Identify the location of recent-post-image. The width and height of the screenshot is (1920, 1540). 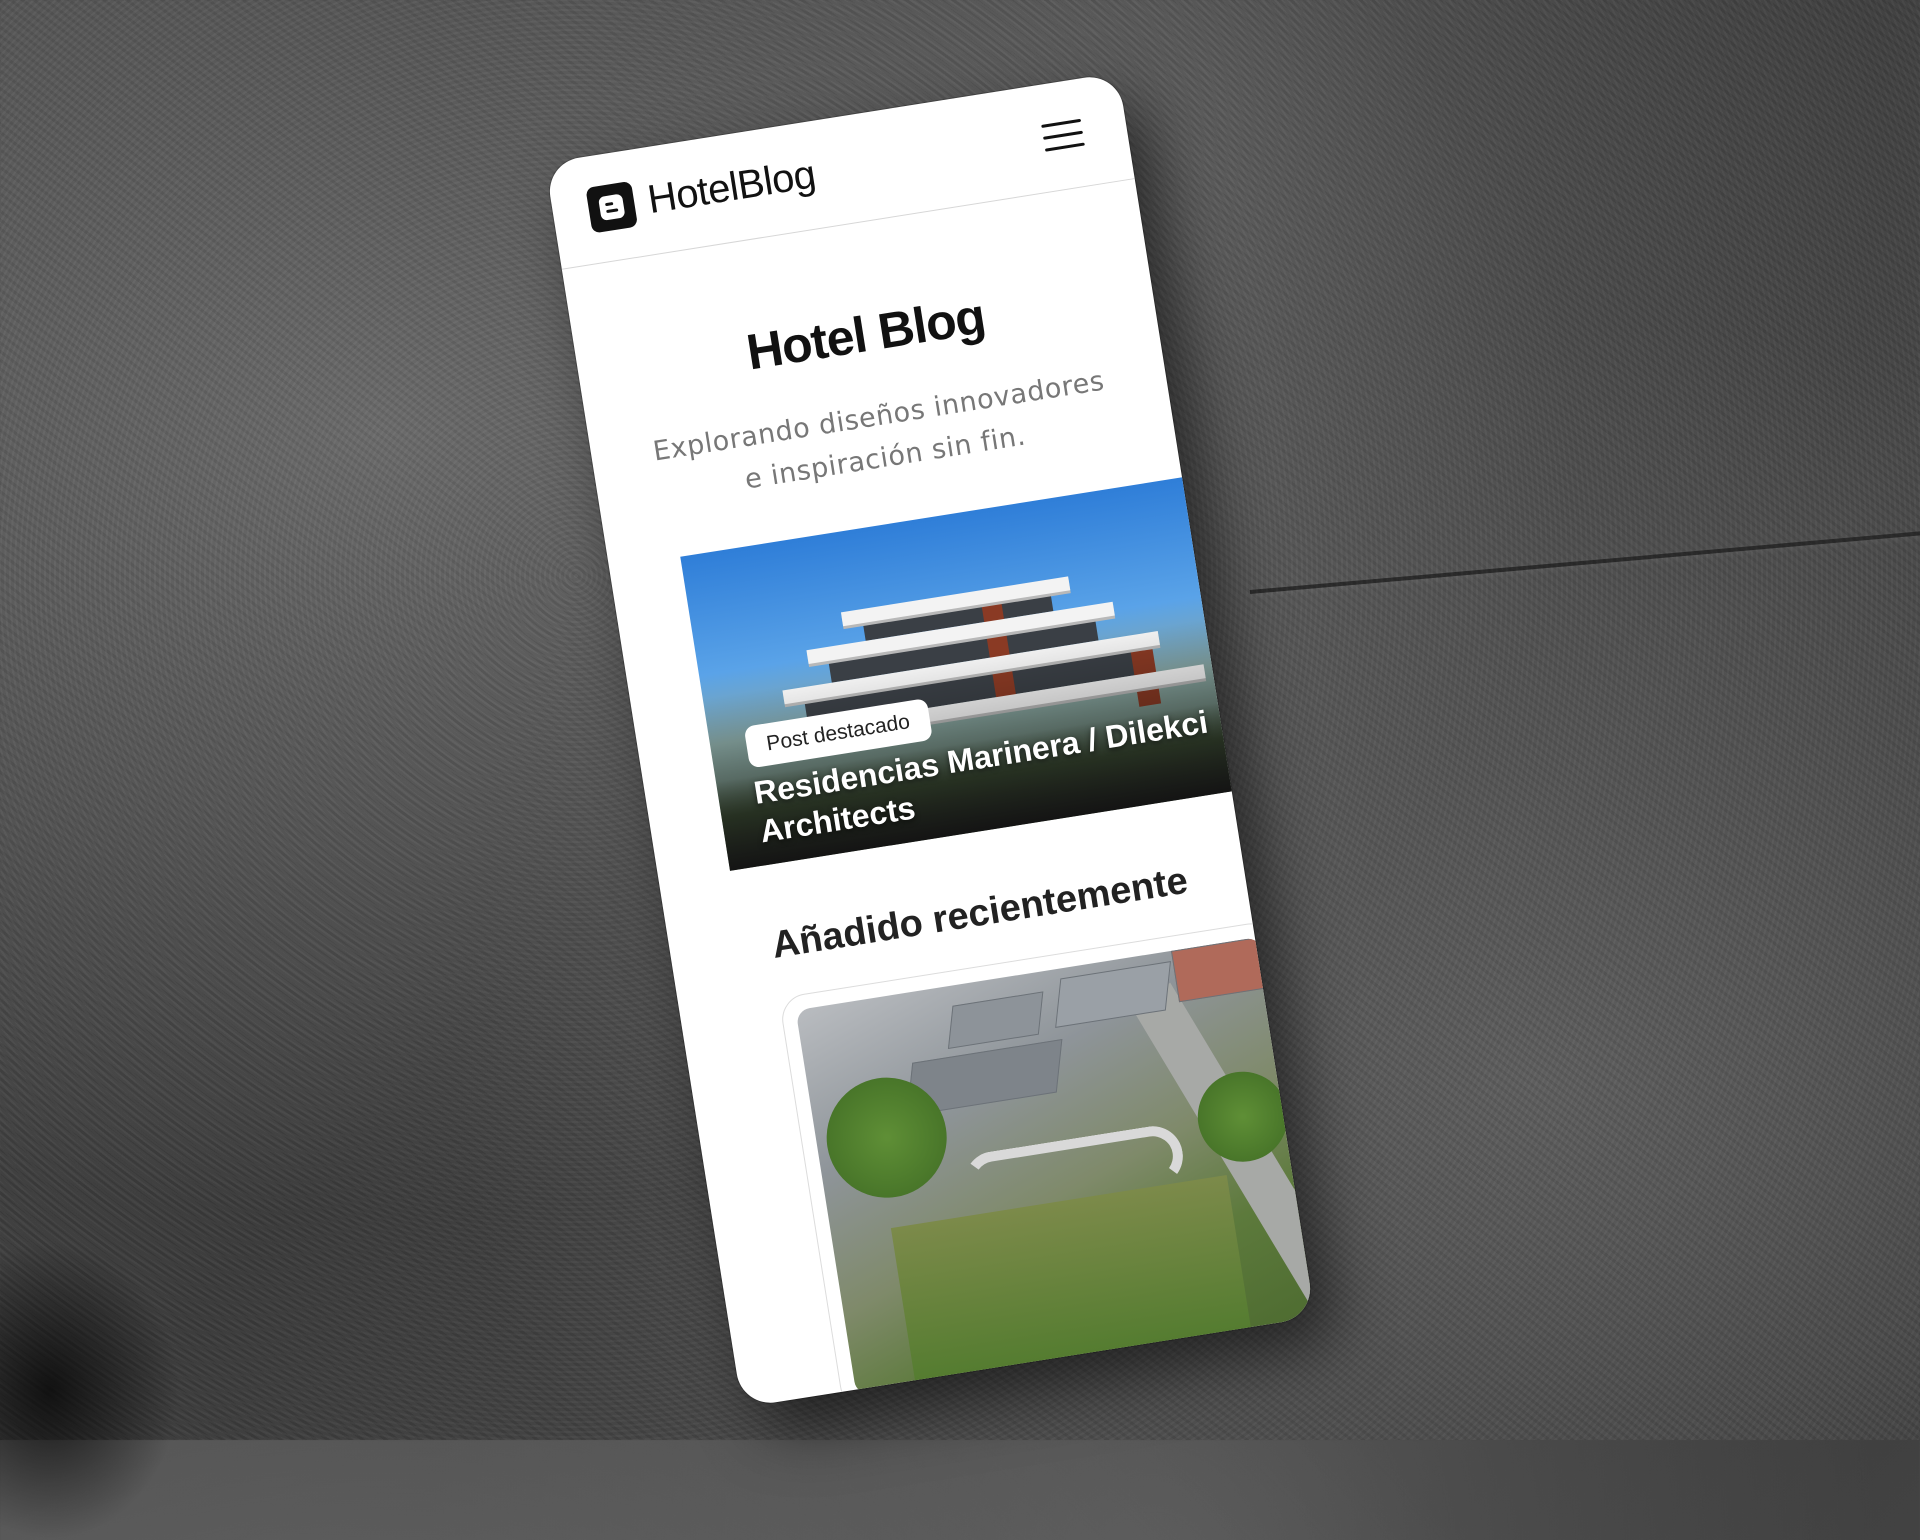
(1055, 1166).